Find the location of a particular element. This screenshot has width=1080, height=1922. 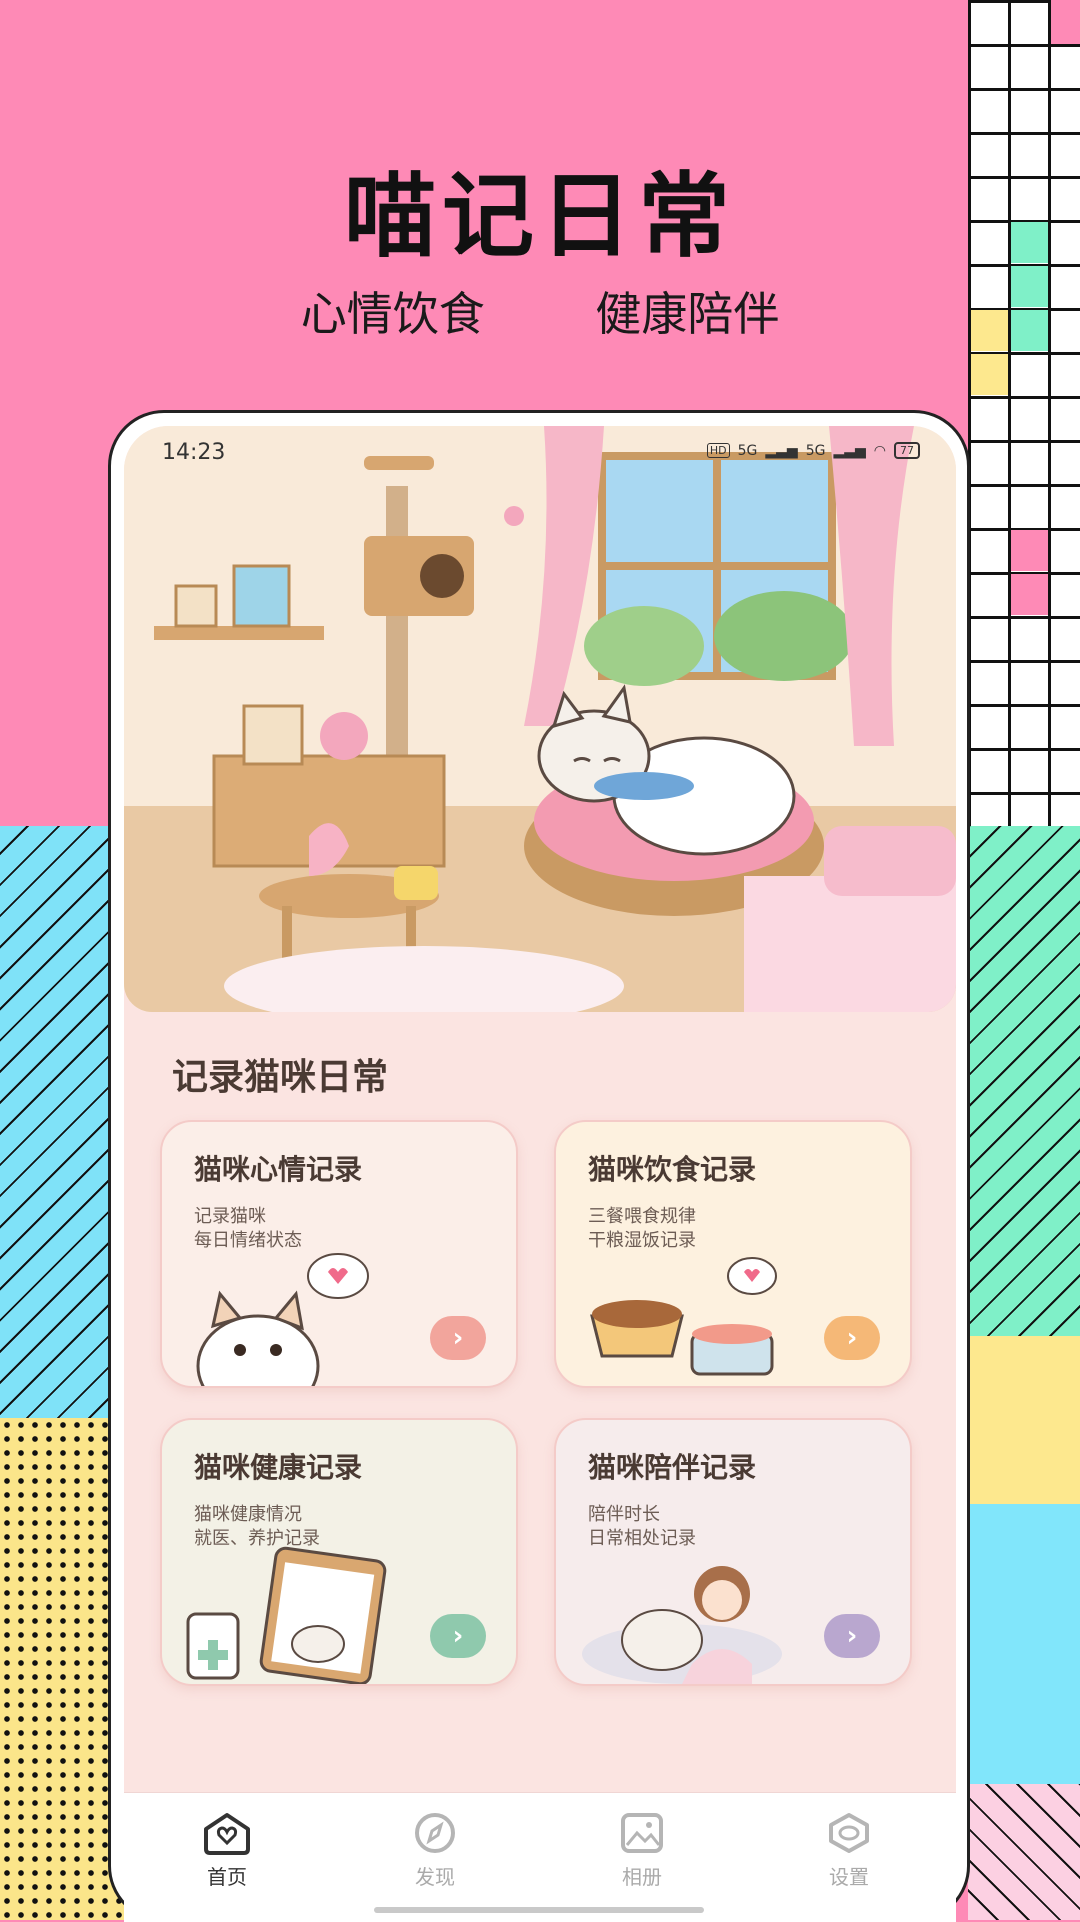

tab-album: 相册 is located at coordinates (642, 1850).